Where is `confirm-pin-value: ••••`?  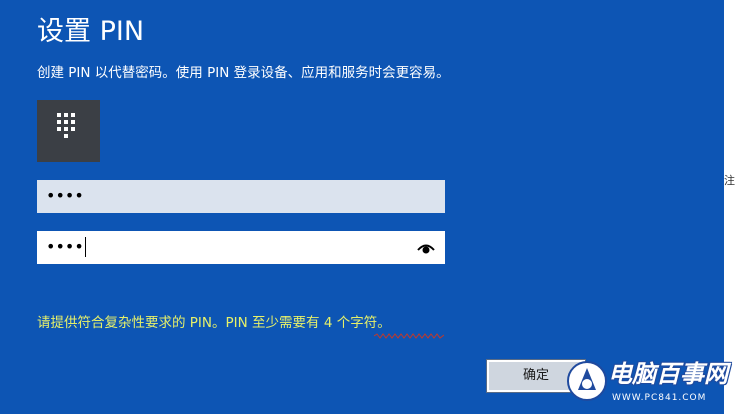 confirm-pin-value: •••• is located at coordinates (65, 246).